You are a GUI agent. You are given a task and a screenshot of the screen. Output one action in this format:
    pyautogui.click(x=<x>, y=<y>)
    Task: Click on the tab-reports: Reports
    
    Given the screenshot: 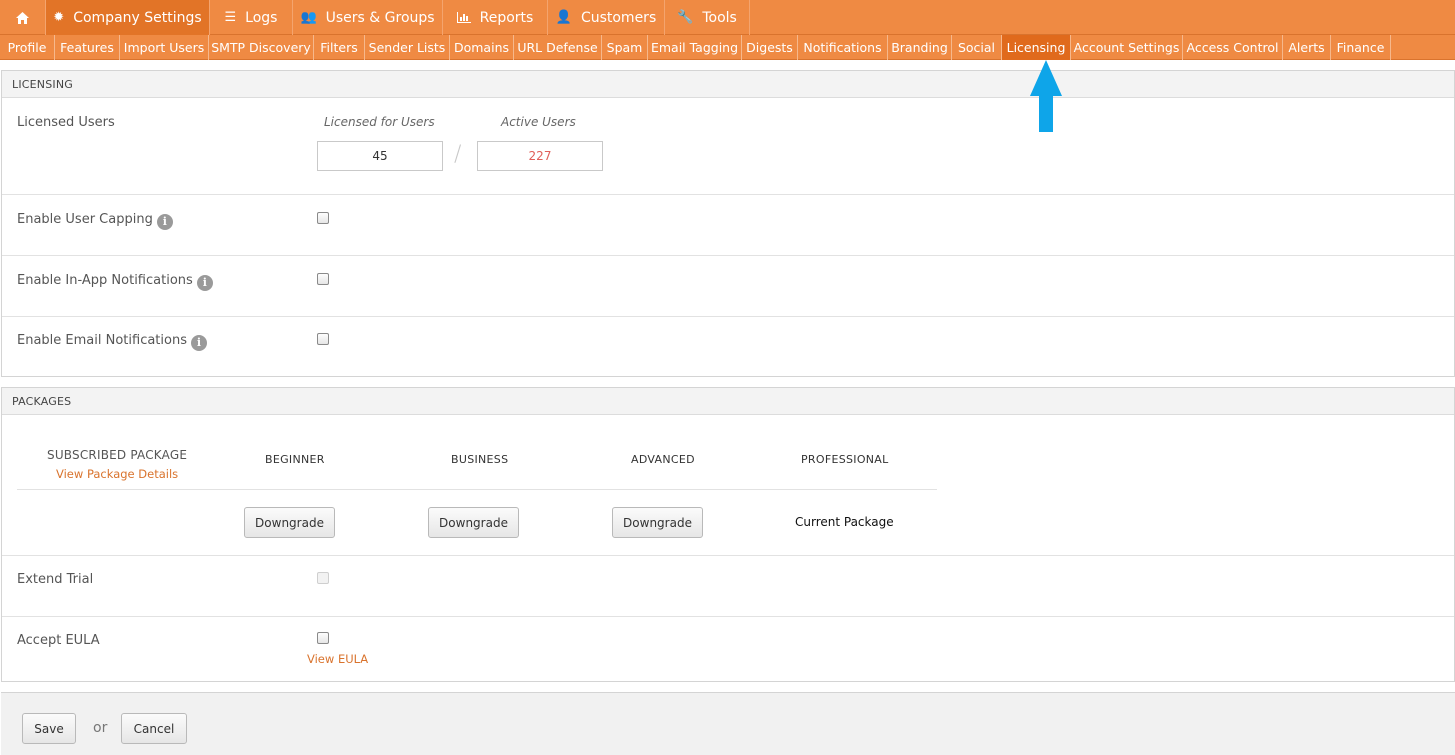 What is the action you would take?
    pyautogui.click(x=495, y=17)
    